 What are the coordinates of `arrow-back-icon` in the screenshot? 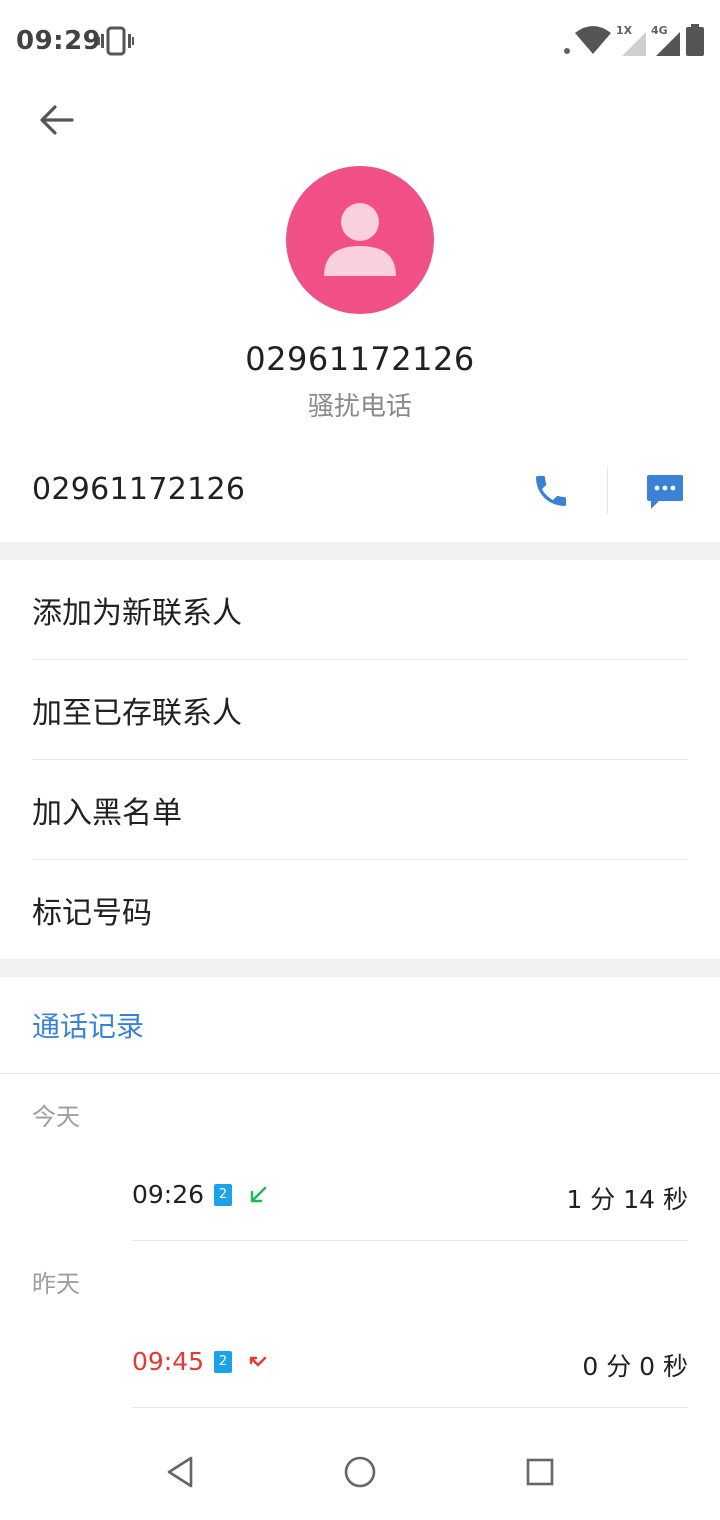 It's located at (57, 120).